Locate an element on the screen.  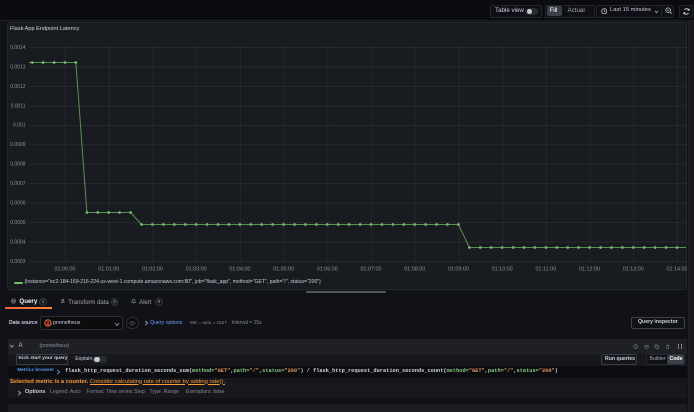
svg-text: 01:08:00 is located at coordinates (414, 270).